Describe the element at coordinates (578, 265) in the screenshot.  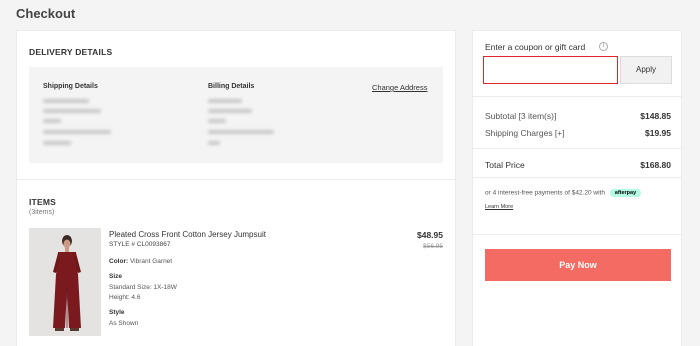
I see `pay-now-button: Pay Now` at that location.